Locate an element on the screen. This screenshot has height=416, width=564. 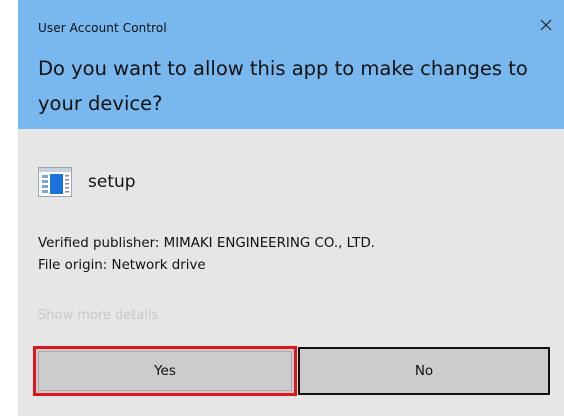
yes-button: Yes is located at coordinates (165, 371).